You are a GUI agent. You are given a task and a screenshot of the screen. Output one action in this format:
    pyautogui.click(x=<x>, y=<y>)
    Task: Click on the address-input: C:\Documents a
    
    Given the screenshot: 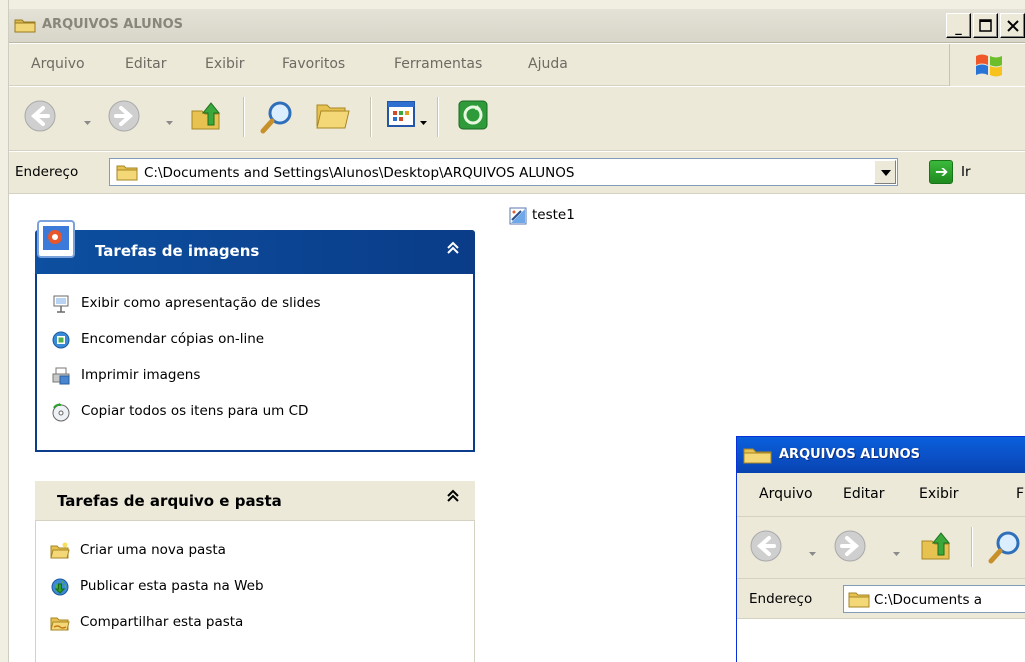 What is the action you would take?
    pyautogui.click(x=934, y=599)
    